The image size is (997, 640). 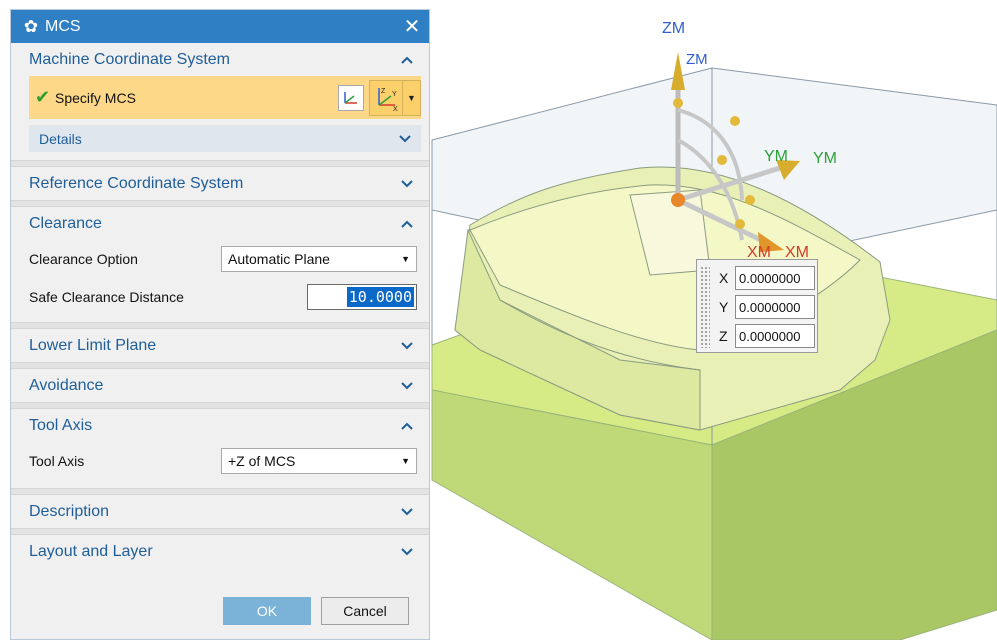 What do you see at coordinates (678, 71) in the screenshot?
I see `z-arrow-icon` at bounding box center [678, 71].